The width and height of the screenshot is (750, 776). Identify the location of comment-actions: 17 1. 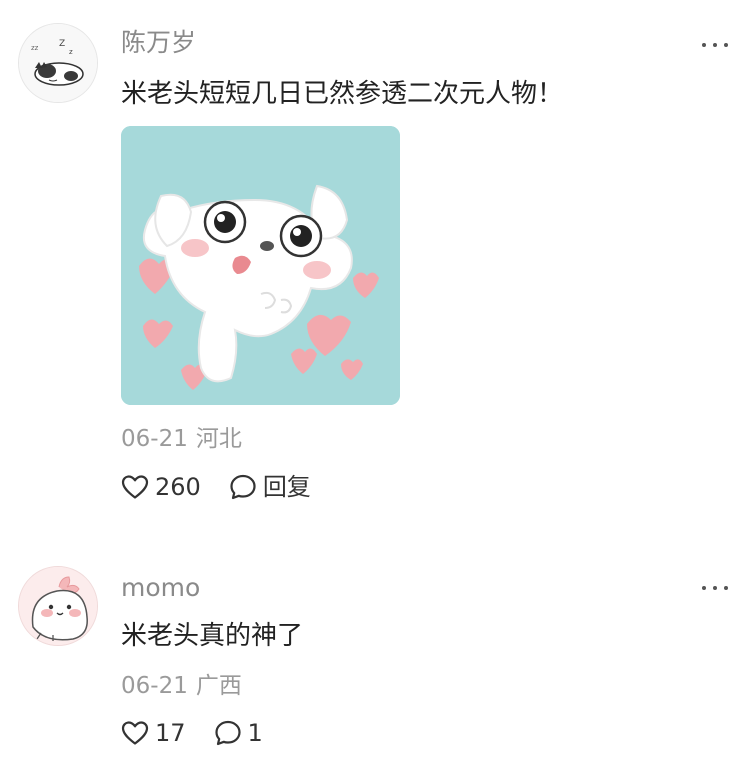
(206, 733).